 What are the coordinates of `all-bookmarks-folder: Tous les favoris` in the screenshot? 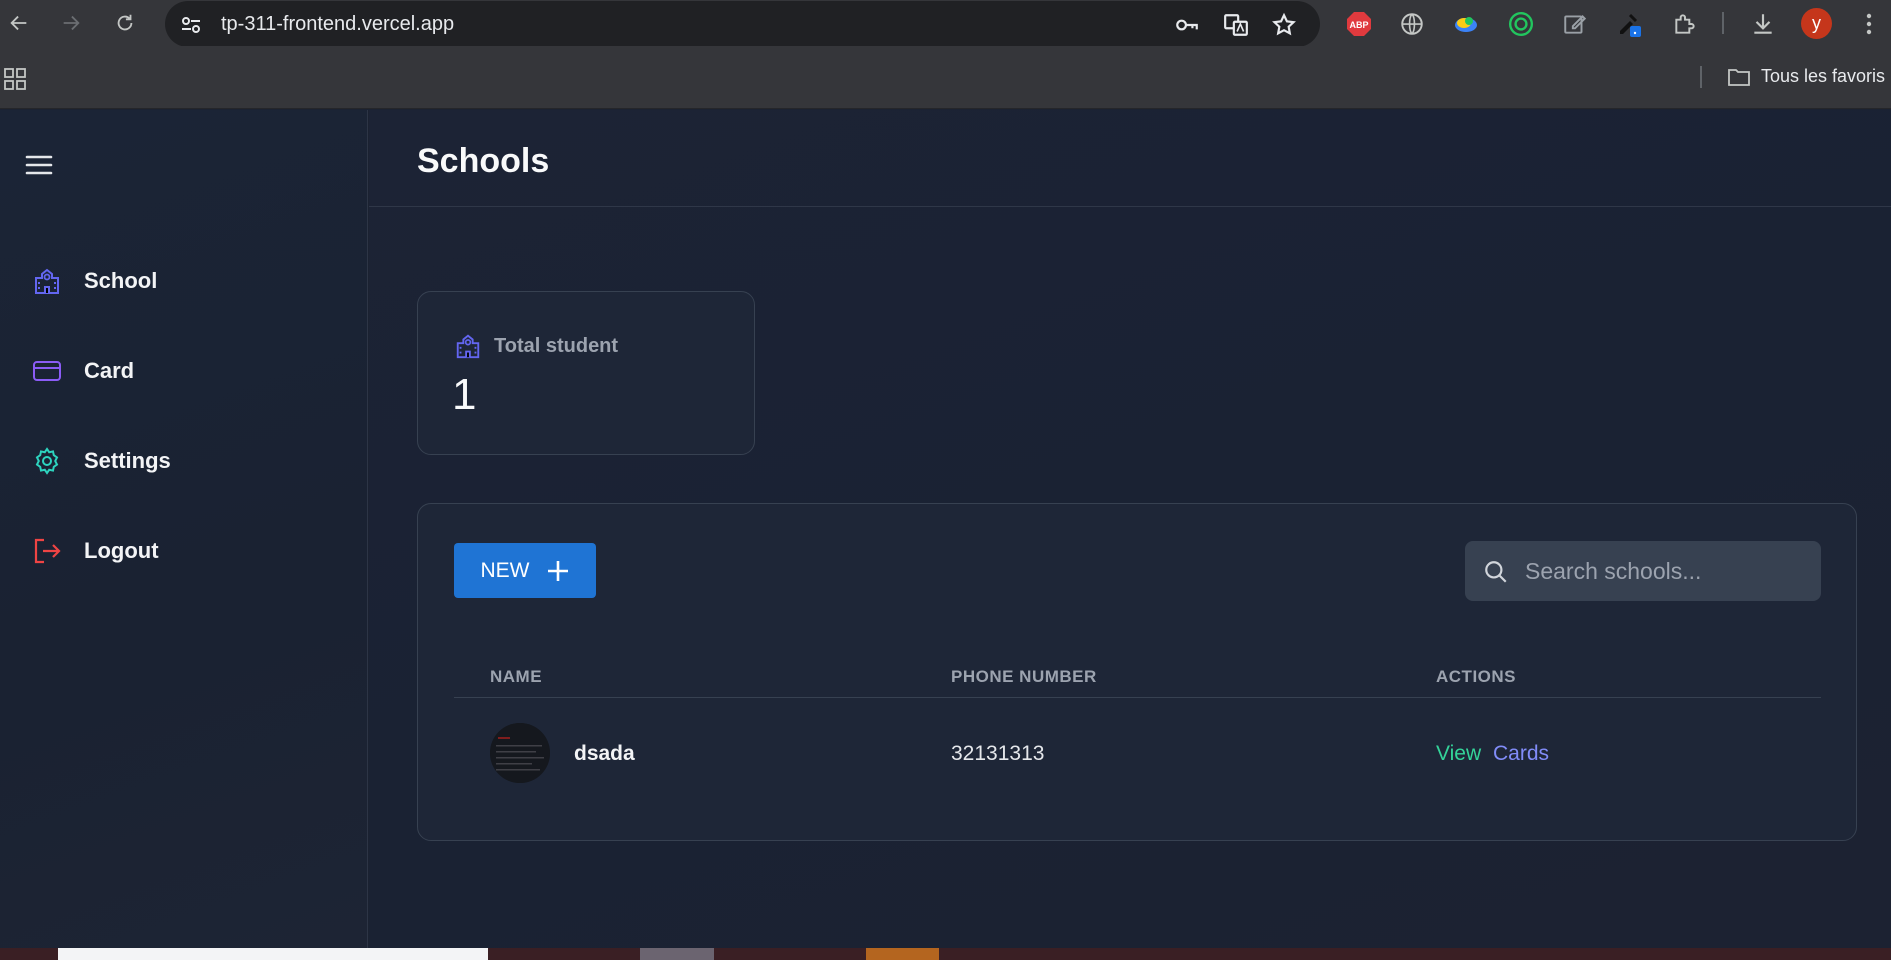 It's located at (1806, 76).